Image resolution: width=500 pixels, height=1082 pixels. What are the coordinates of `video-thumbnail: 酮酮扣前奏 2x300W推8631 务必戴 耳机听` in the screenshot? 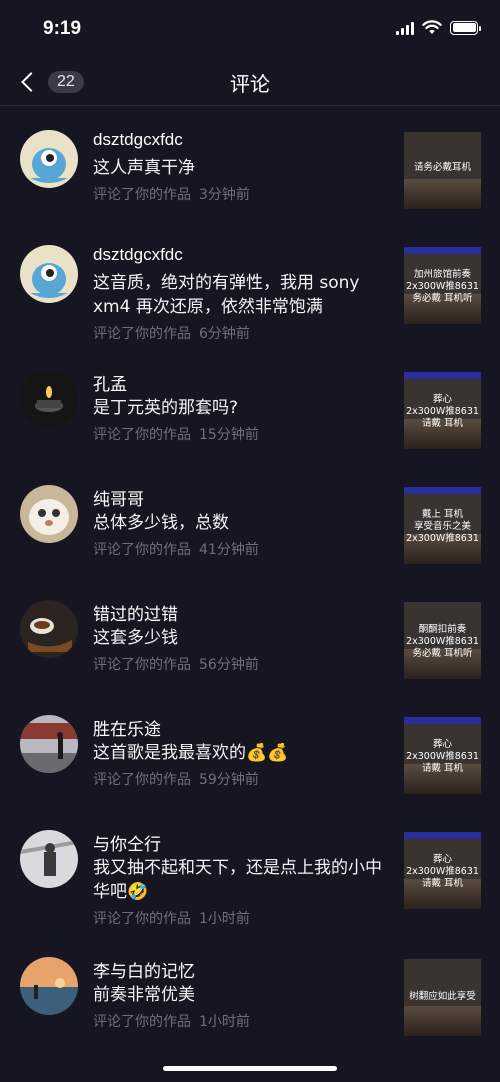 It's located at (442, 640).